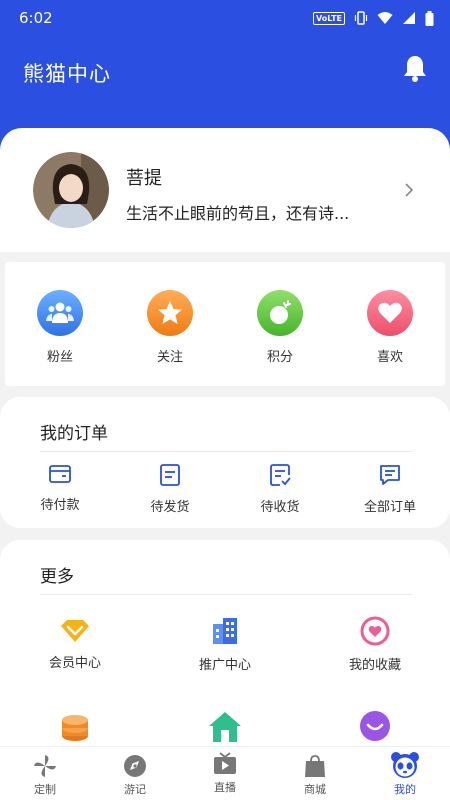 The width and height of the screenshot is (450, 800). I want to click on home-entry, so click(225, 726).